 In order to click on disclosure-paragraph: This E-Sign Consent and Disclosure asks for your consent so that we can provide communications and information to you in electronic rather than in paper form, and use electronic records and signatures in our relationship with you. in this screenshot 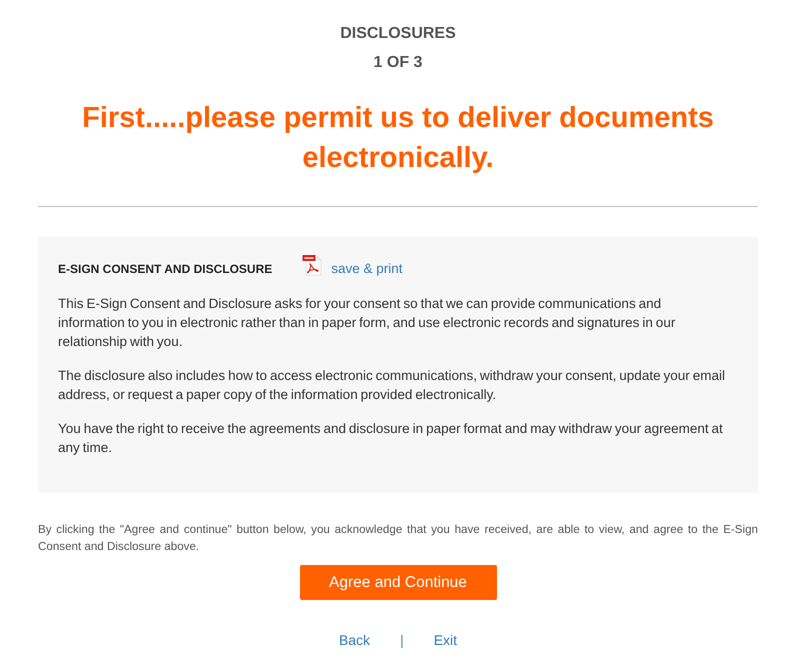, I will do `click(367, 323)`.